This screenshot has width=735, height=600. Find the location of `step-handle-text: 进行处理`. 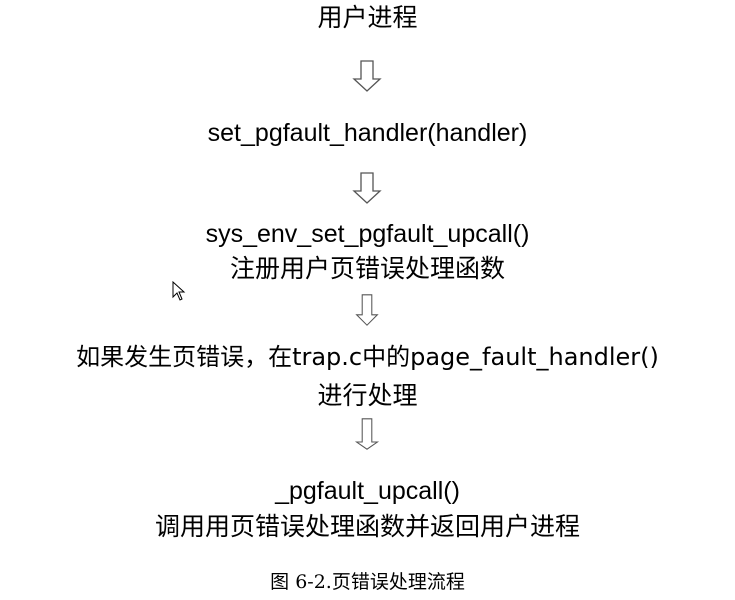

step-handle-text: 进行处理 is located at coordinates (367, 395).